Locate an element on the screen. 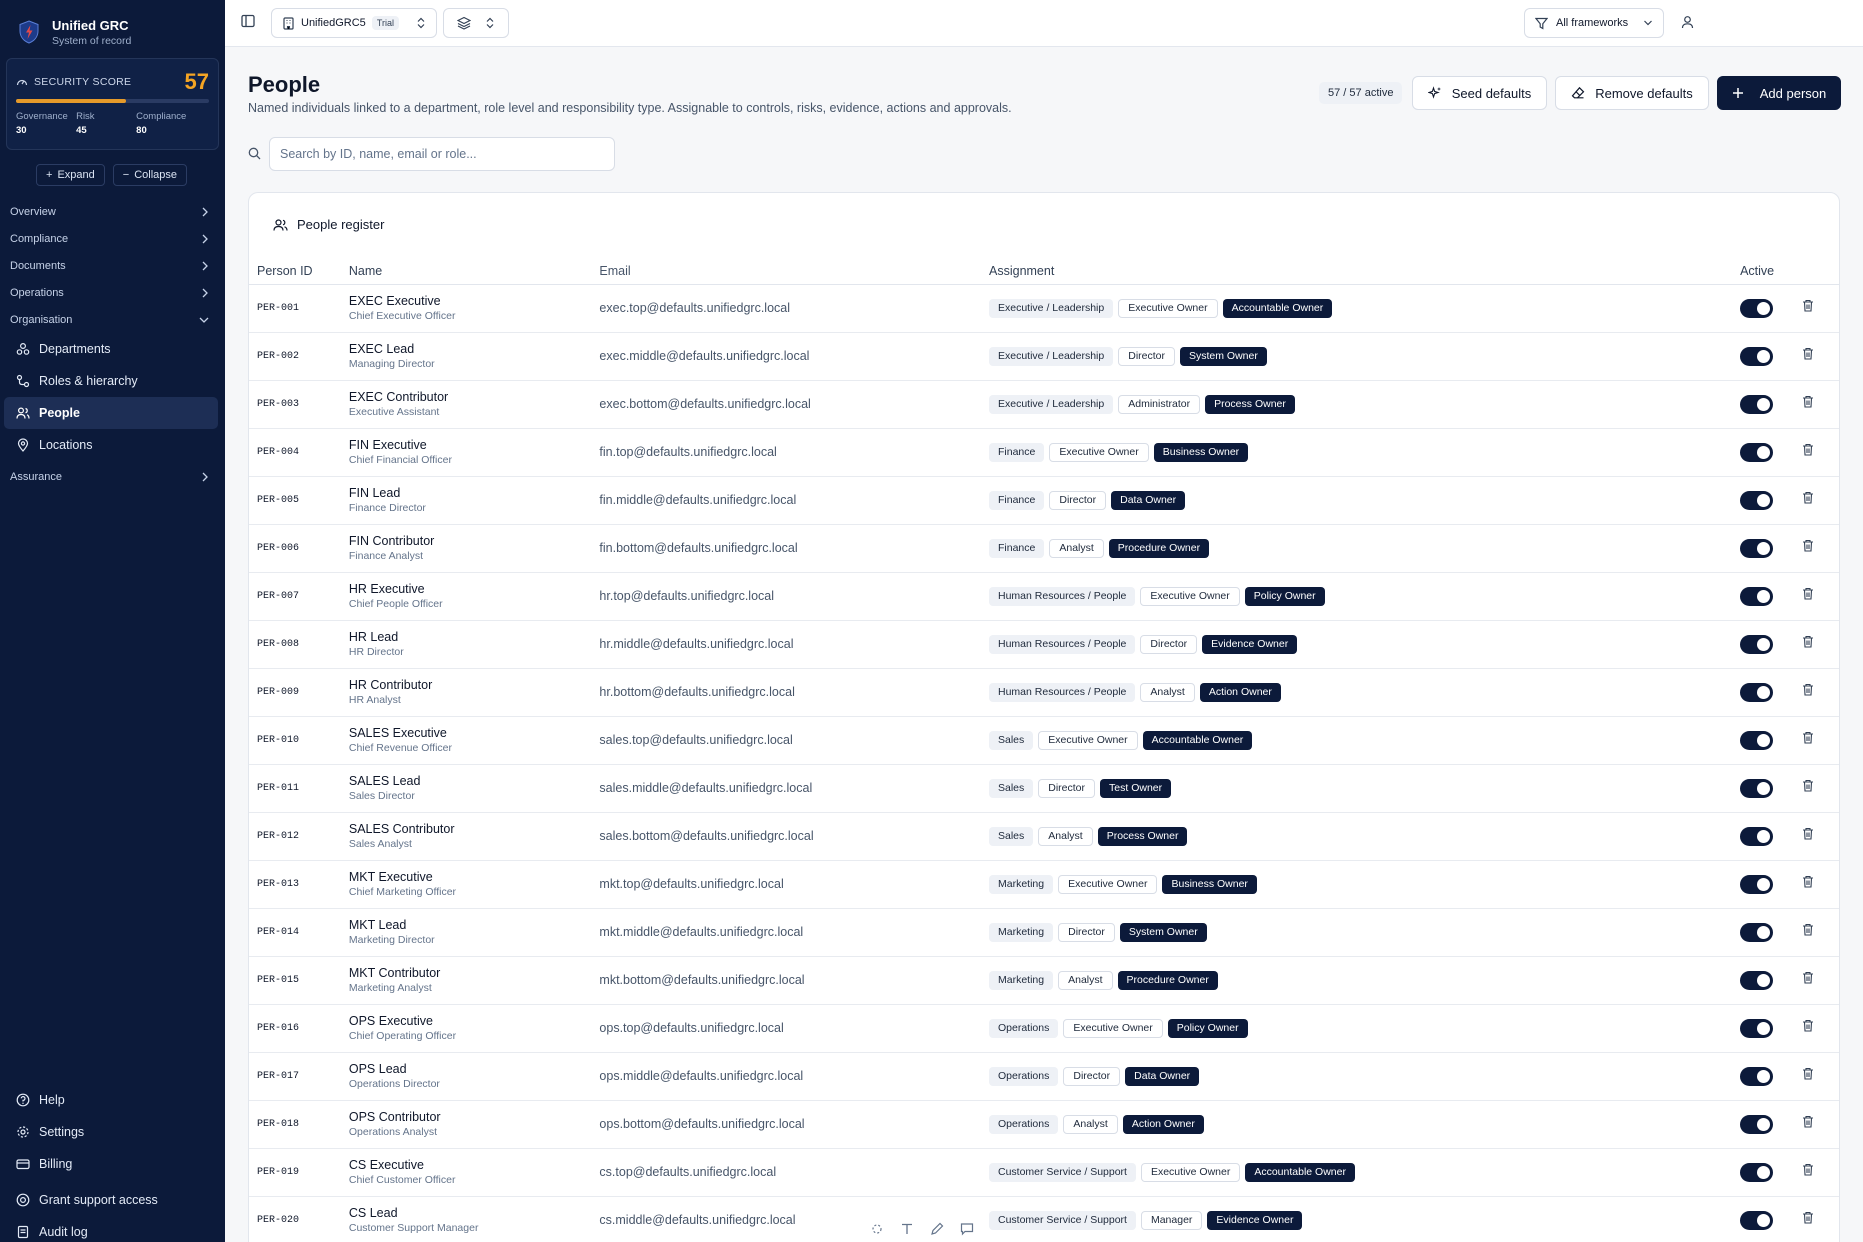  person-name: EXEC Contributor is located at coordinates (474, 397).